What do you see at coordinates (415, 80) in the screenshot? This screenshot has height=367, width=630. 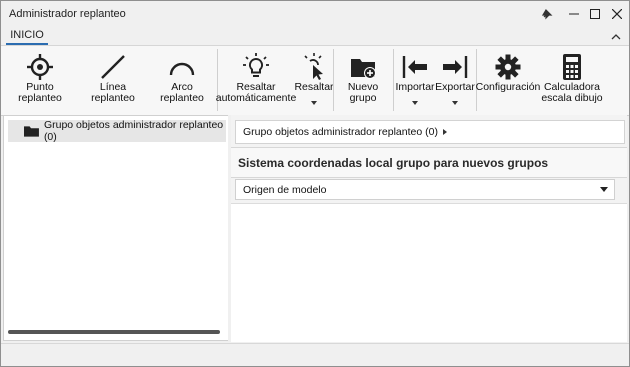 I see `importar-button: Importar` at bounding box center [415, 80].